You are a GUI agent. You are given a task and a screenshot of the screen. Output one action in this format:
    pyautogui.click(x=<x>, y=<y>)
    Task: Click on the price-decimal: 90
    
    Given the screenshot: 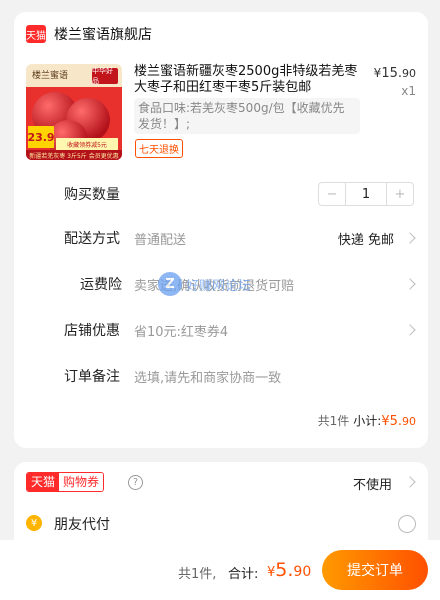 What is the action you would take?
    pyautogui.click(x=409, y=73)
    